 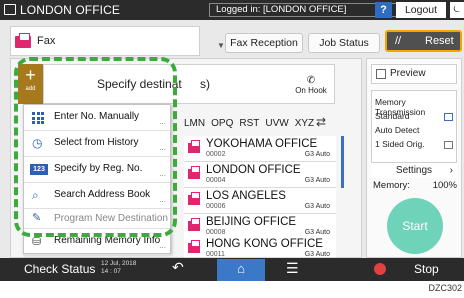 I want to click on on-hook-button: ✆ On Hook, so click(x=311, y=85).